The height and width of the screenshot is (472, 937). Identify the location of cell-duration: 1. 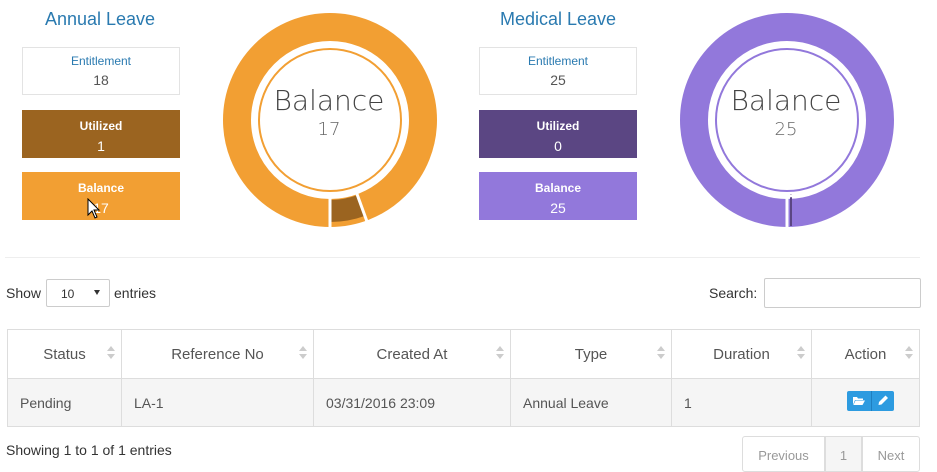
(741, 402).